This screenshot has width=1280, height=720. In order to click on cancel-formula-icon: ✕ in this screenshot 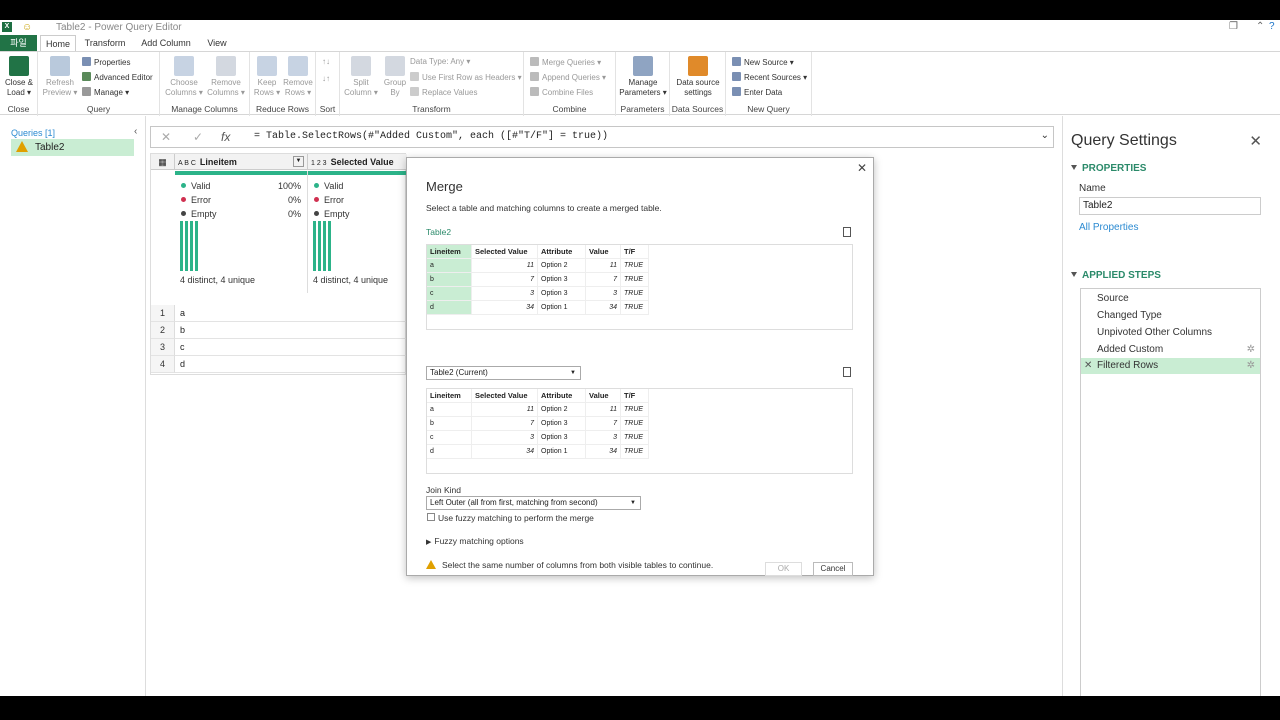, I will do `click(166, 137)`.